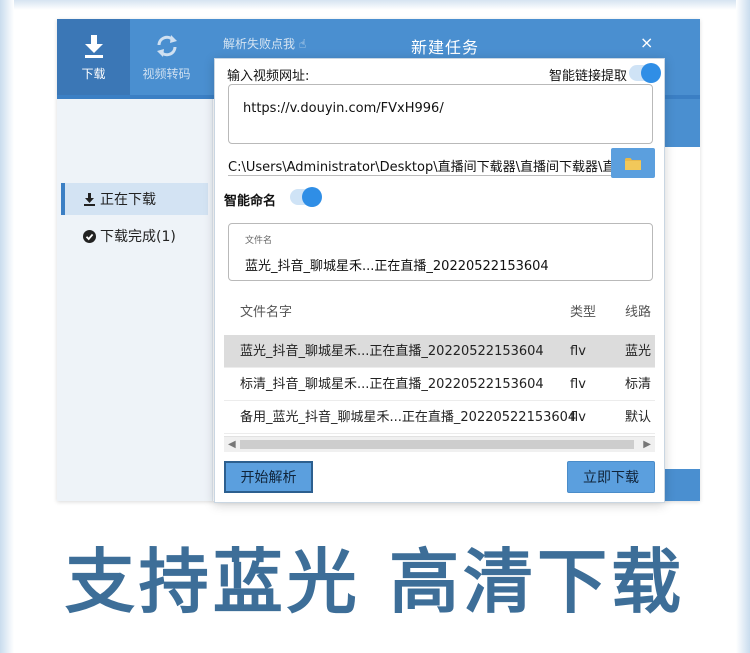 Image resolution: width=750 pixels, height=653 pixels. Describe the element at coordinates (268, 477) in the screenshot. I see `start-parse-button: 开始解析` at that location.